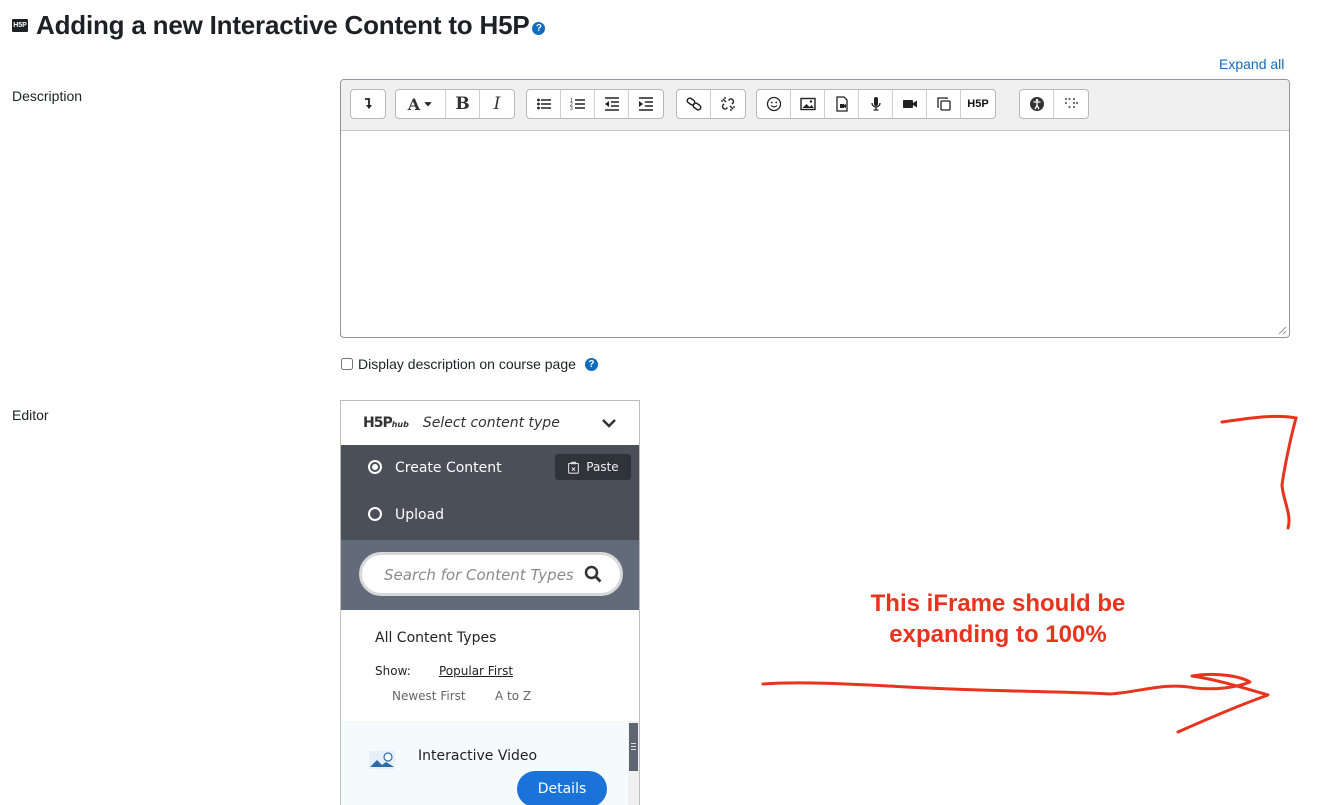 Image resolution: width=1336 pixels, height=805 pixels. Describe the element at coordinates (774, 104) in the screenshot. I see `emoji-icon` at that location.